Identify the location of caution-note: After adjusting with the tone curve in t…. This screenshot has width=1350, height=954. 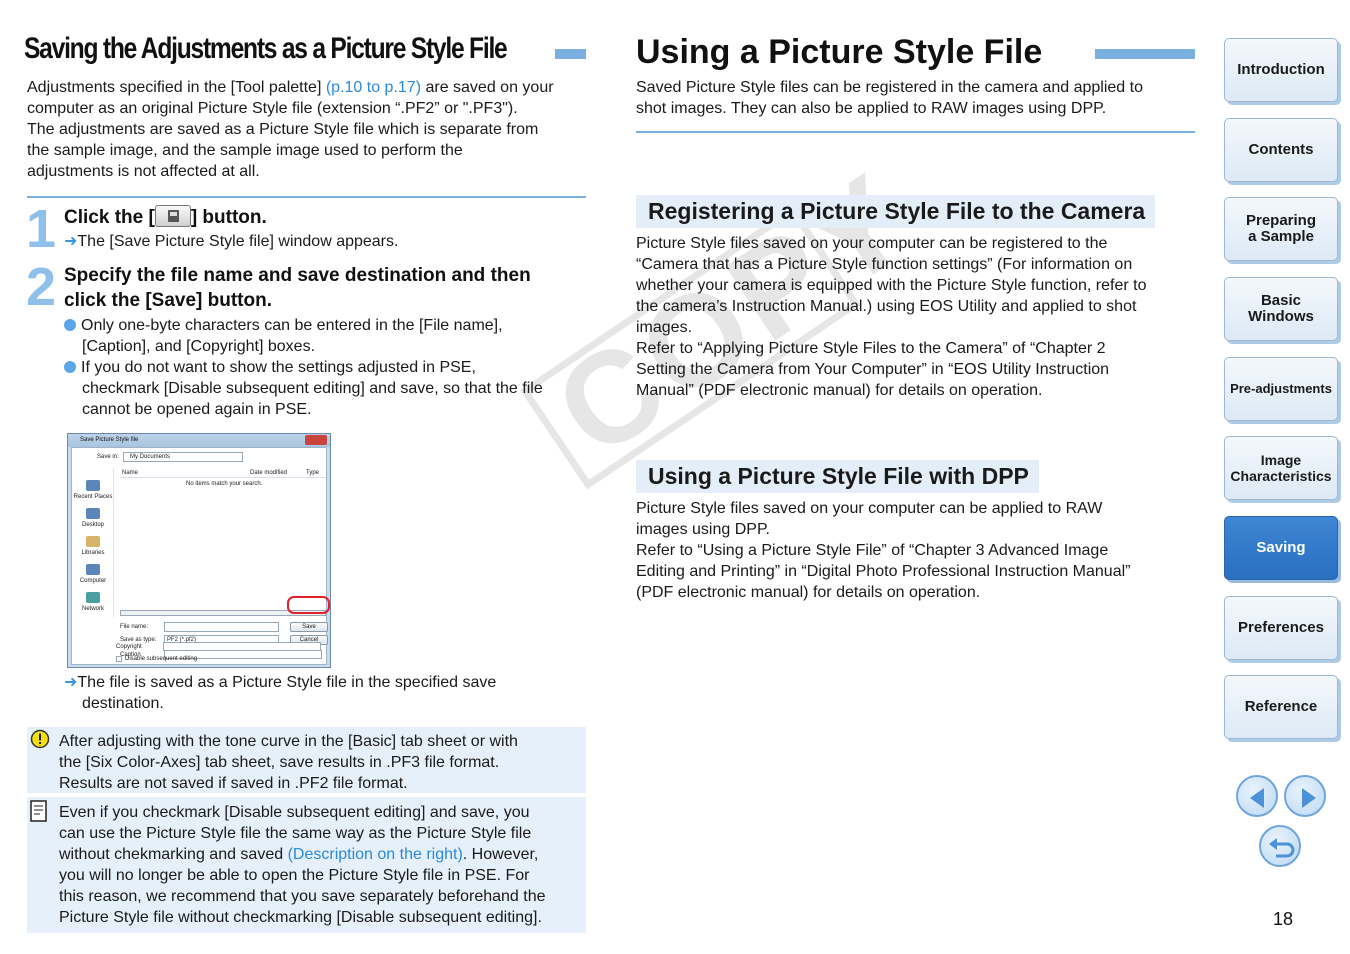
(306, 760).